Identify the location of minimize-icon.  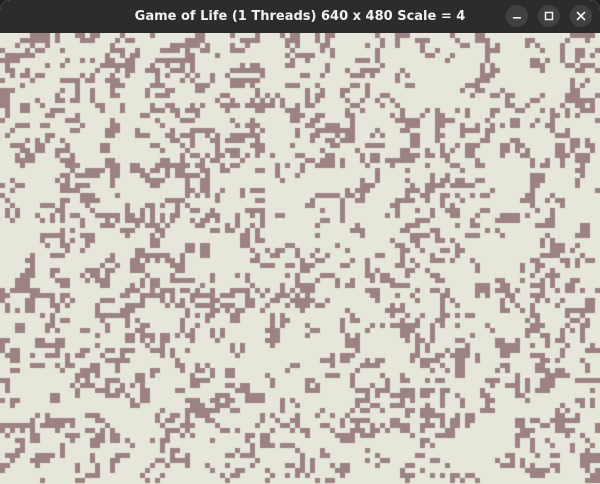
(517, 18).